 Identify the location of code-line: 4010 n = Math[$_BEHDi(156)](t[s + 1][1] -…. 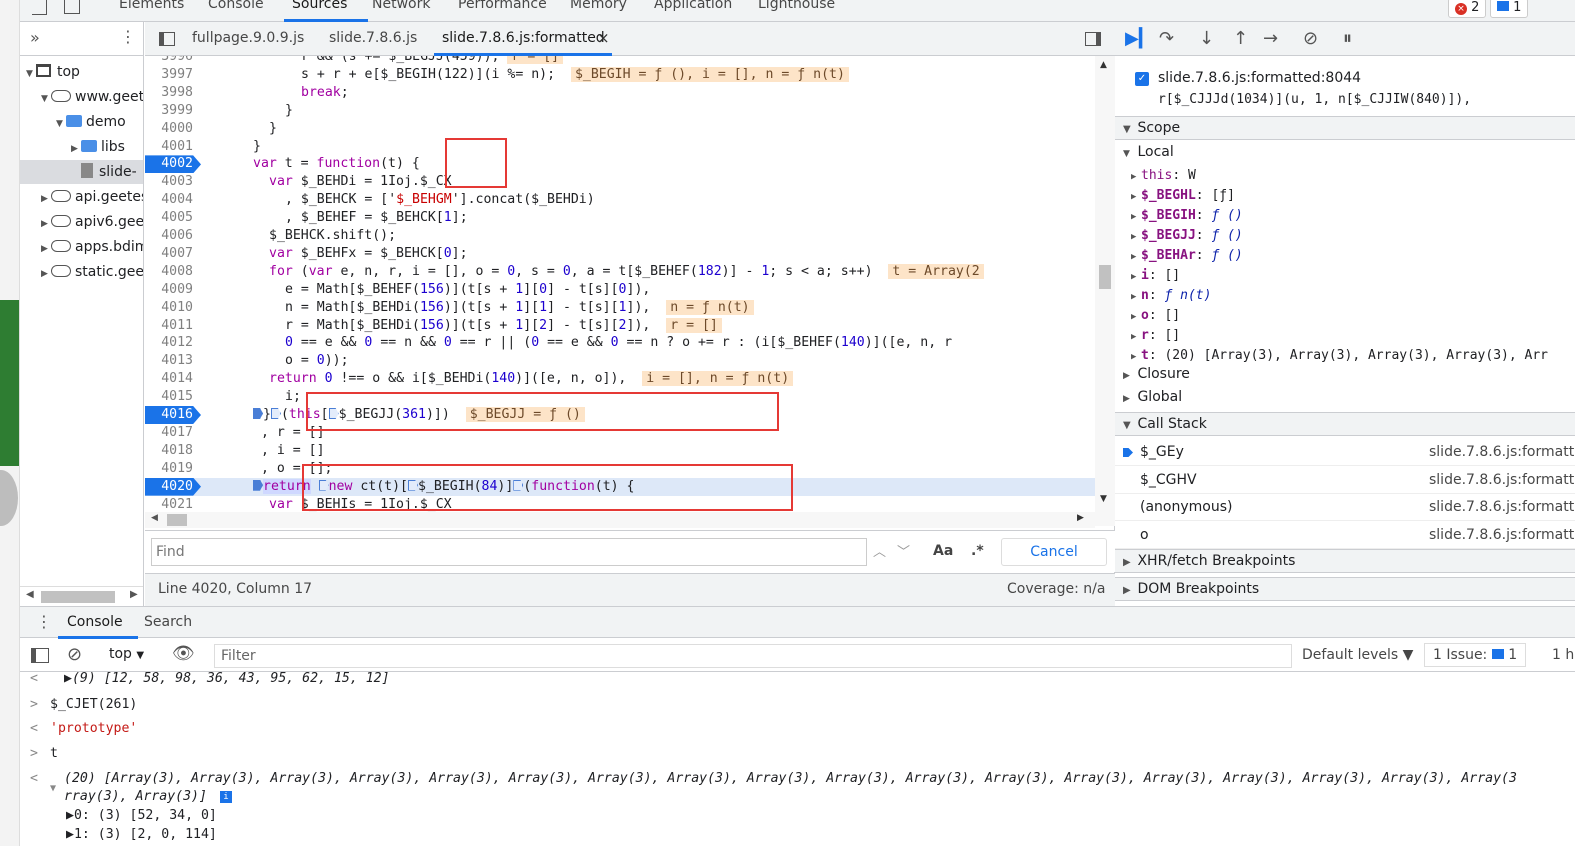
(620, 308).